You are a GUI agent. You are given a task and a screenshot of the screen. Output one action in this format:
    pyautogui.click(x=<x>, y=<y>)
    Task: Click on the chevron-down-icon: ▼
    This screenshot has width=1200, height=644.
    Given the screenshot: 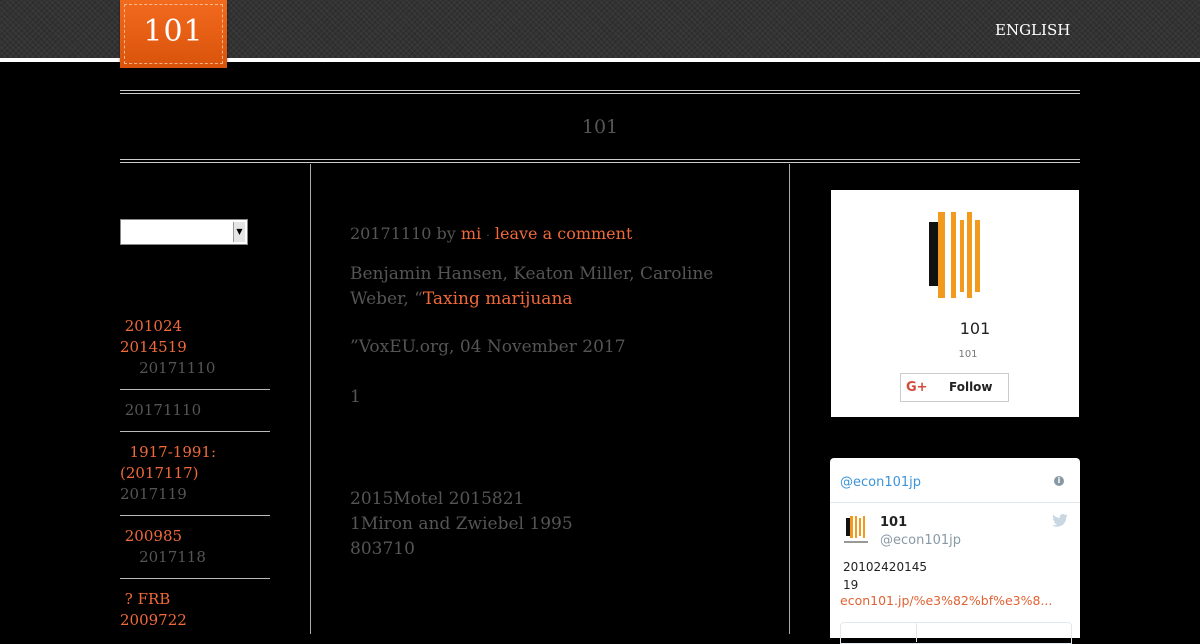 What is the action you would take?
    pyautogui.click(x=239, y=232)
    